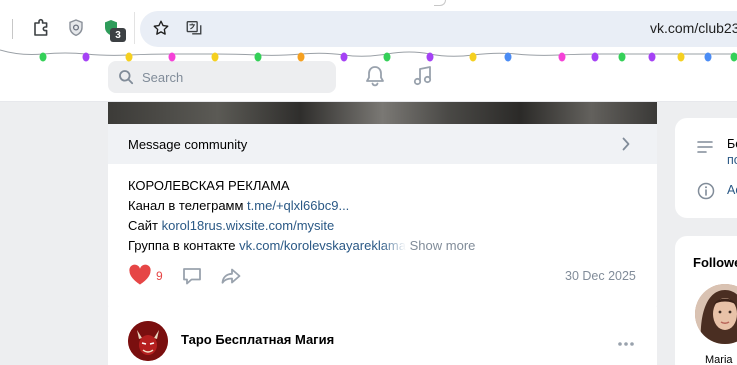  What do you see at coordinates (209, 185) in the screenshot?
I see `post-text-line: КОРОЛЕВСКАЯ РЕКЛАМА` at bounding box center [209, 185].